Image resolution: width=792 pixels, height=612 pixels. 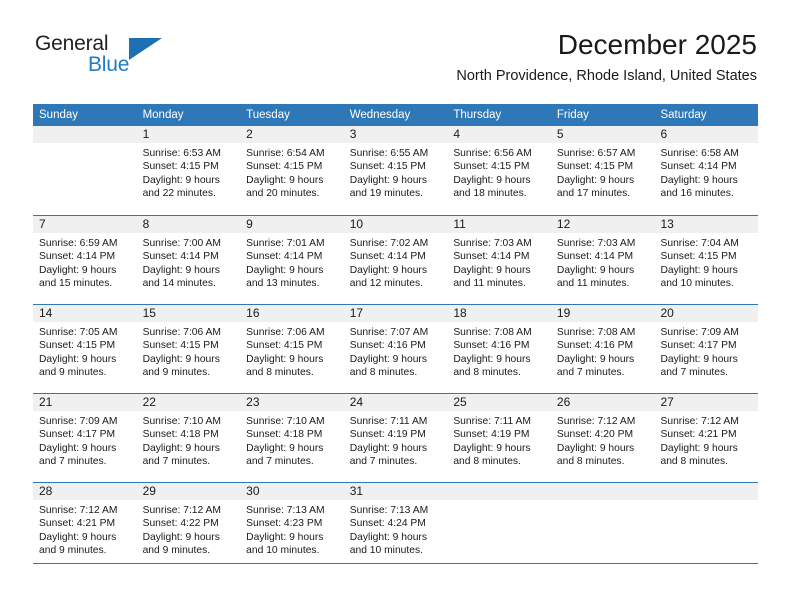 What do you see at coordinates (387, 435) in the screenshot?
I see `sunset-text: Sunset: 4:19 PM` at bounding box center [387, 435].